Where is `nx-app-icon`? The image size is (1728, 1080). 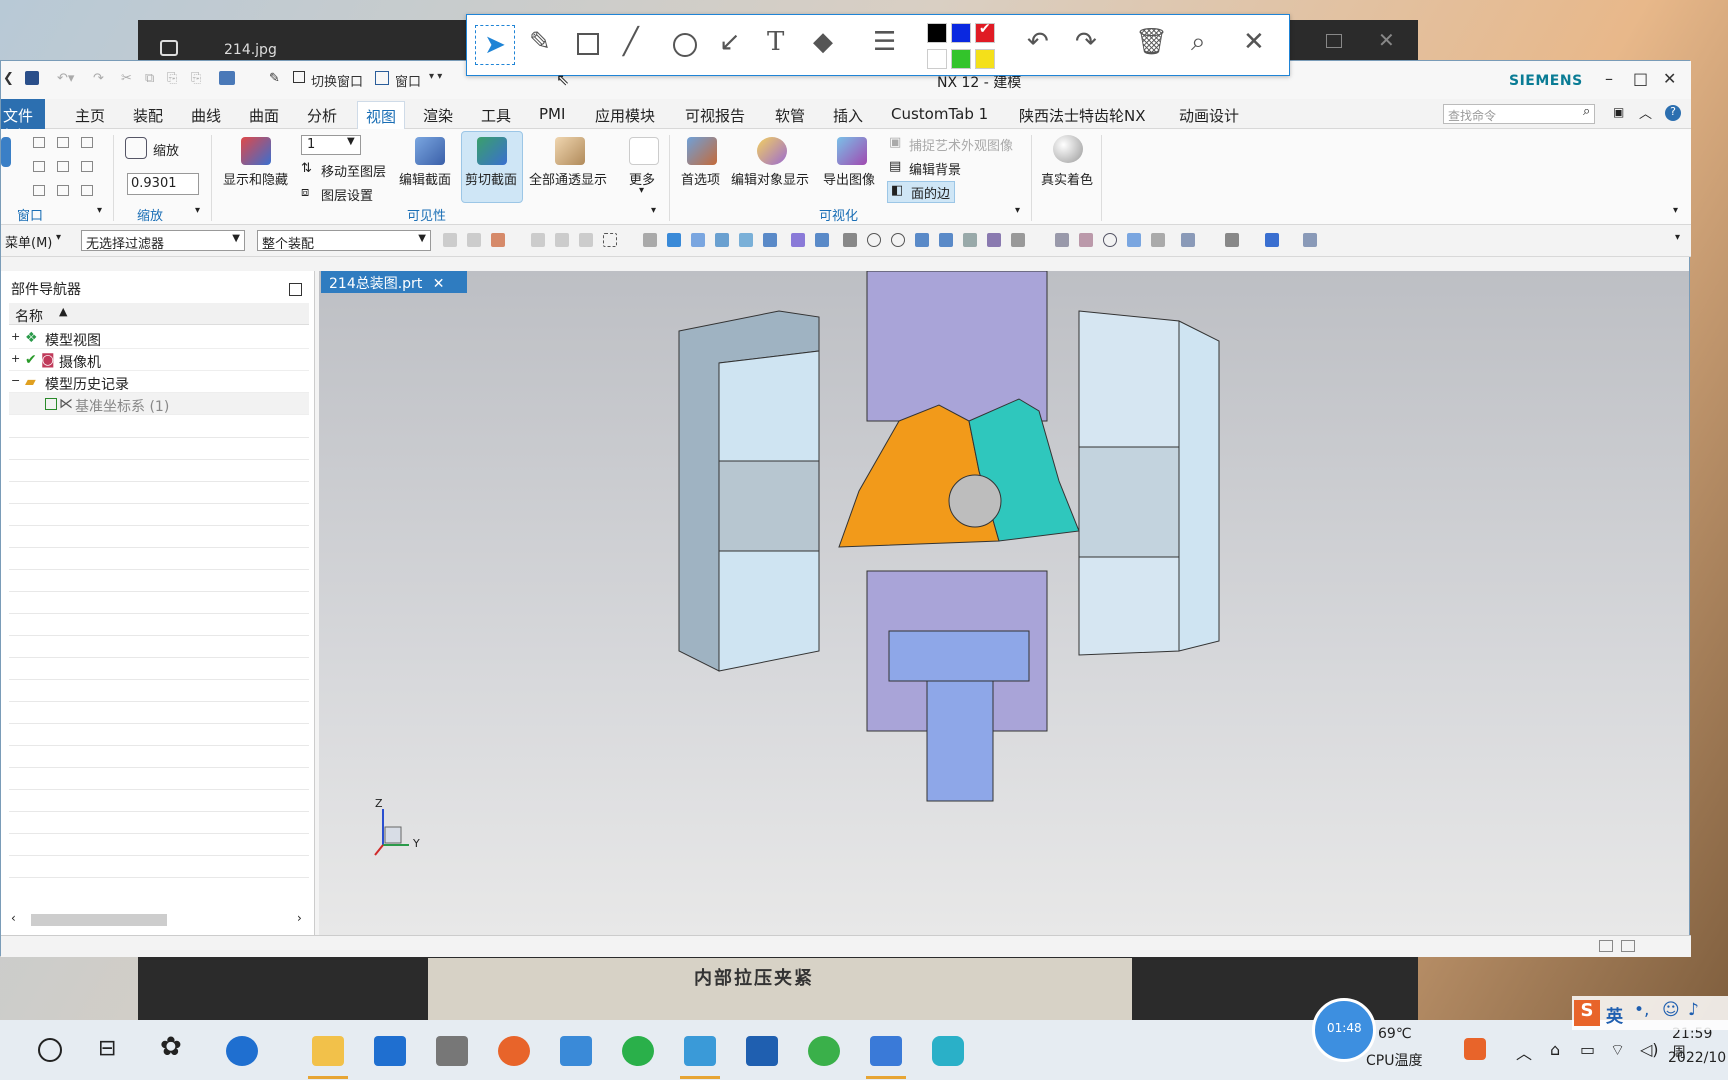 nx-app-icon is located at coordinates (700, 1051).